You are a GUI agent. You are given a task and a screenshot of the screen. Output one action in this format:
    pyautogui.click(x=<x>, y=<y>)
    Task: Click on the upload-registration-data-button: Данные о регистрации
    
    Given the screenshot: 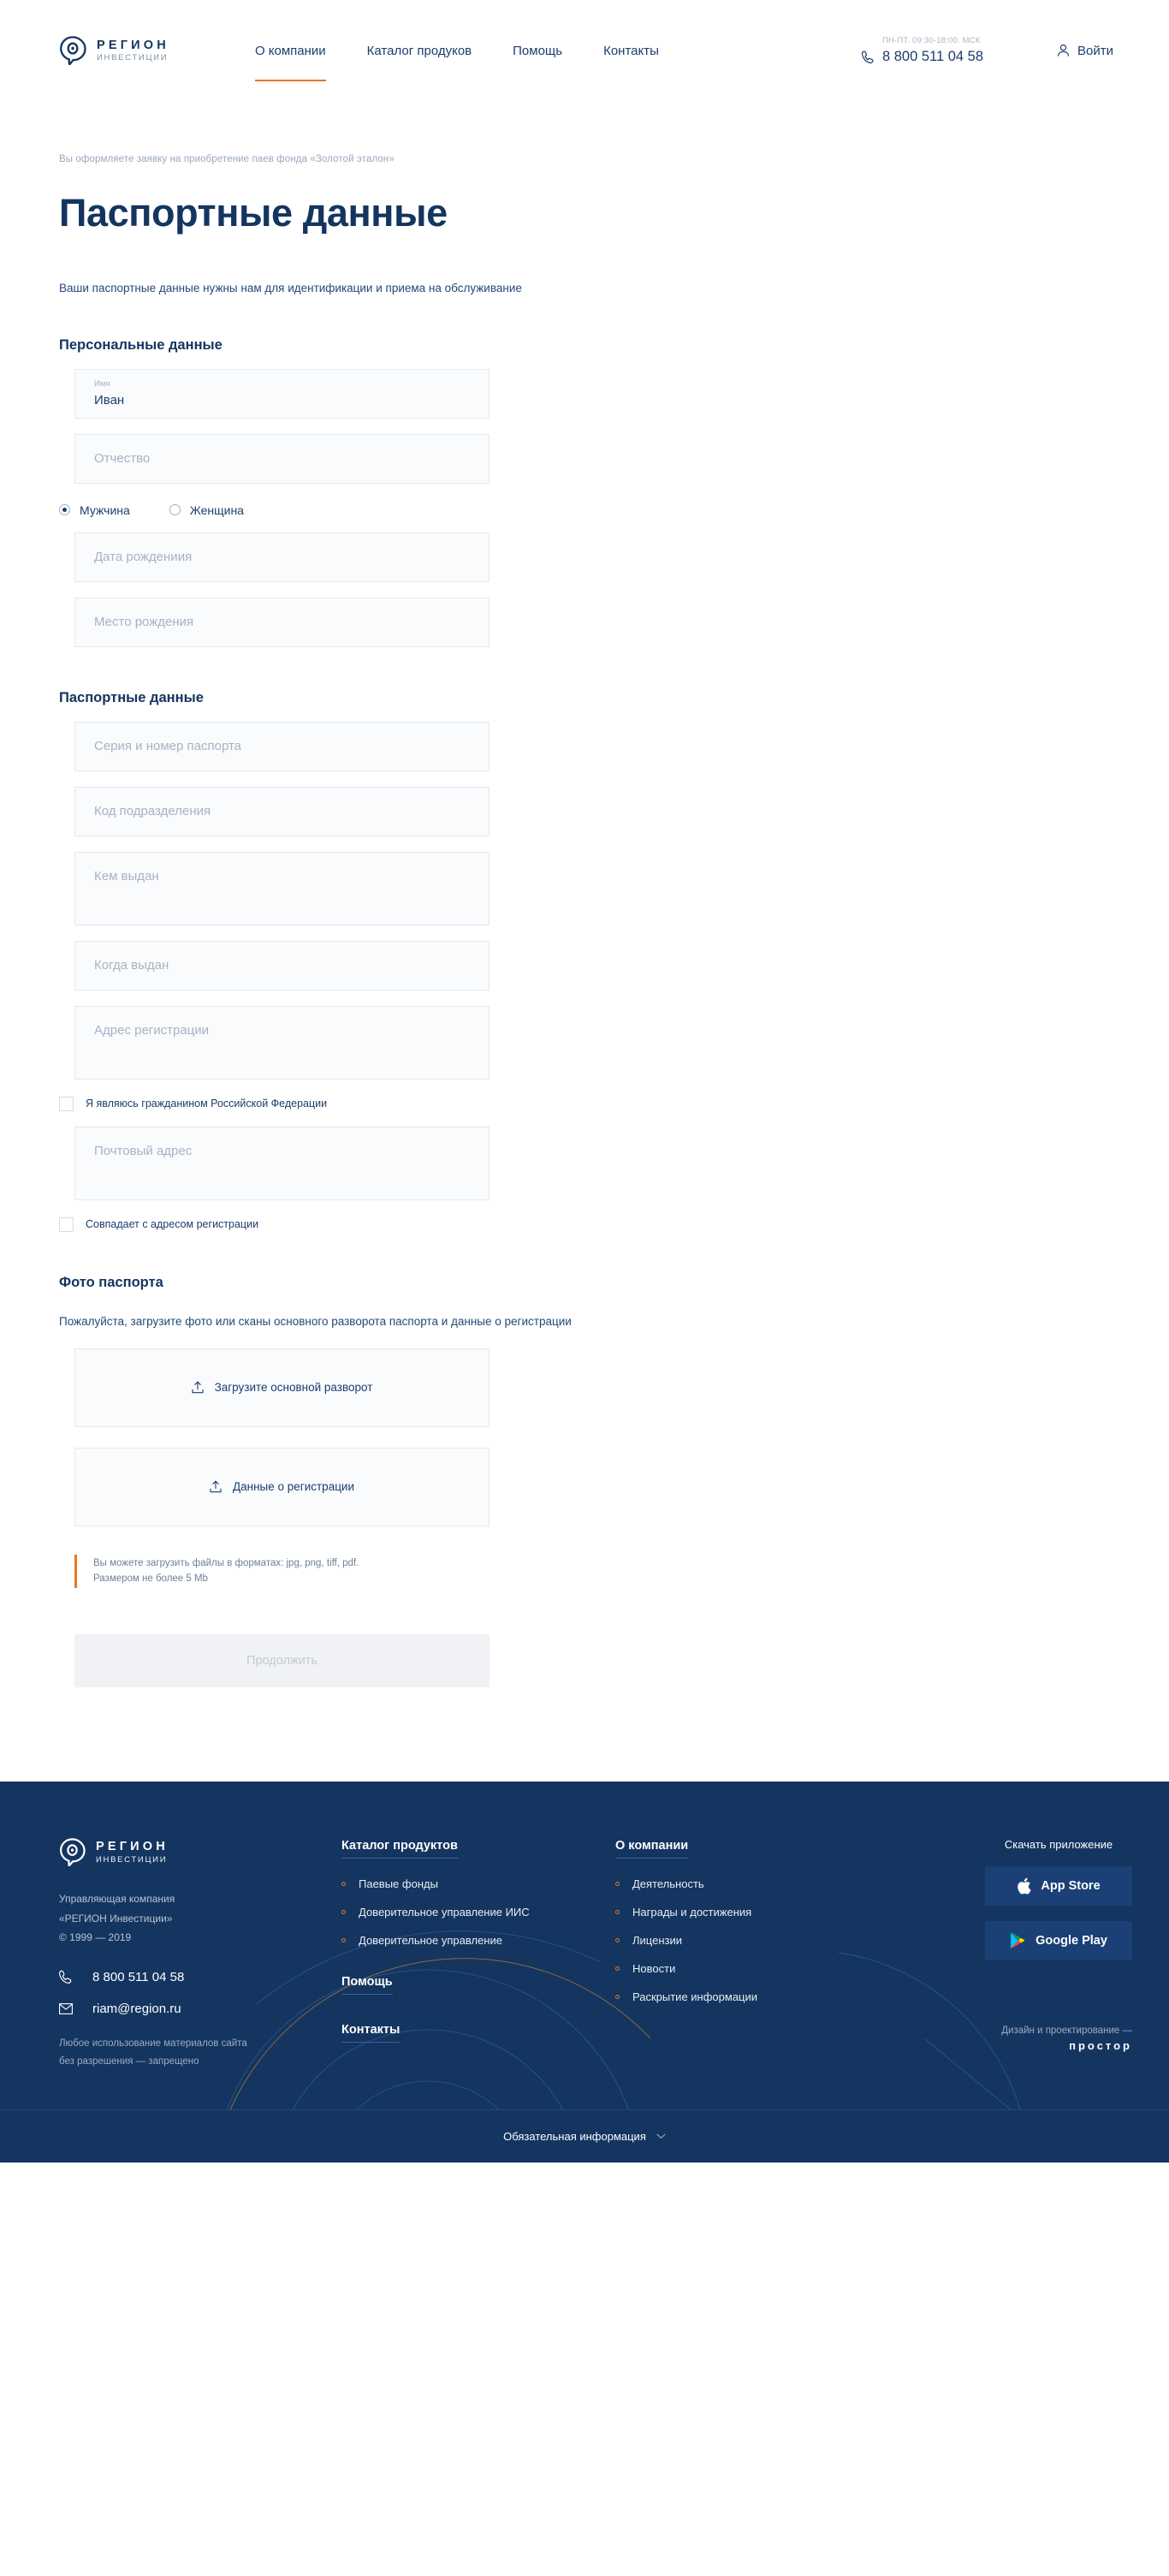 What is the action you would take?
    pyautogui.click(x=282, y=1487)
    